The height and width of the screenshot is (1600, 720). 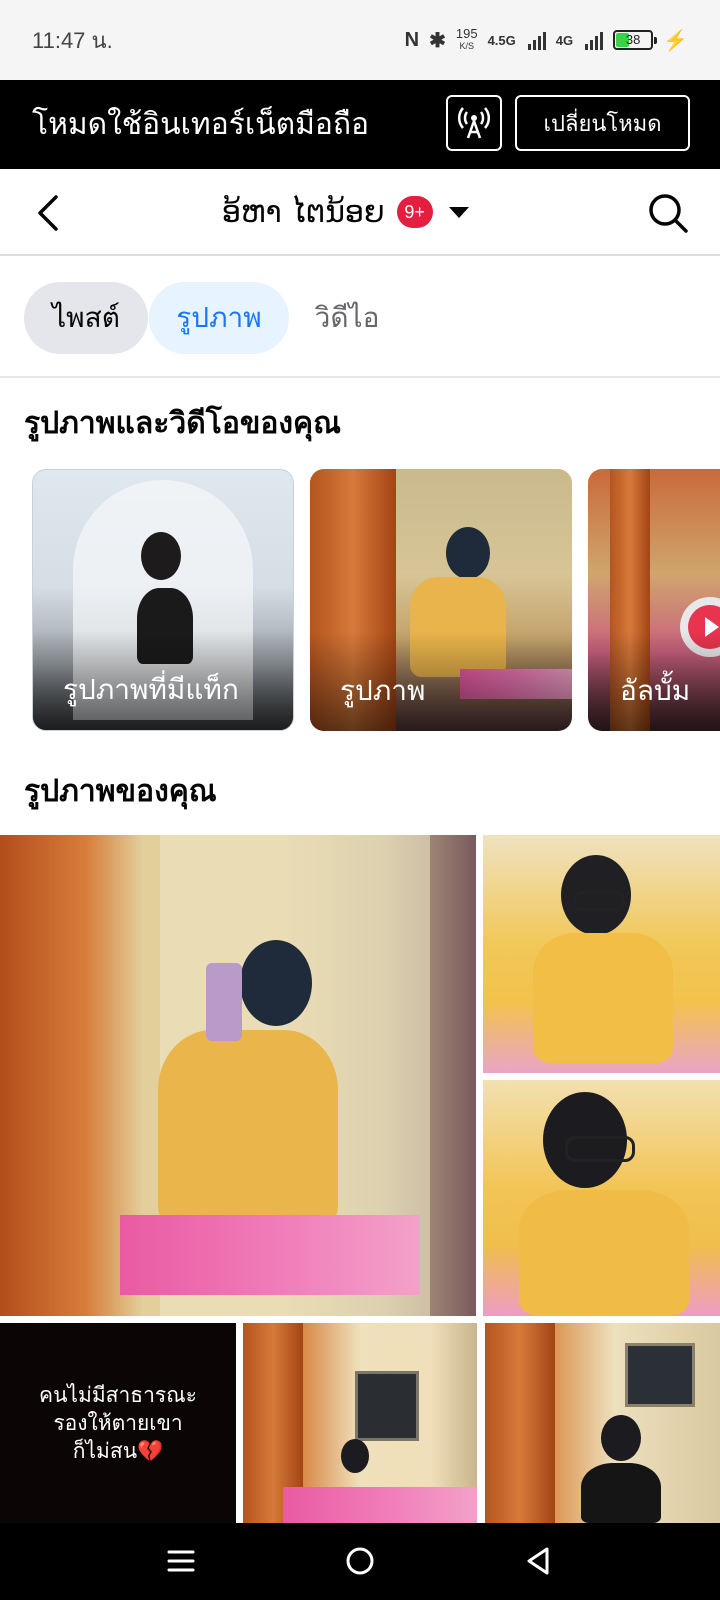 What do you see at coordinates (621, 1493) in the screenshot?
I see `photo-outfit` at bounding box center [621, 1493].